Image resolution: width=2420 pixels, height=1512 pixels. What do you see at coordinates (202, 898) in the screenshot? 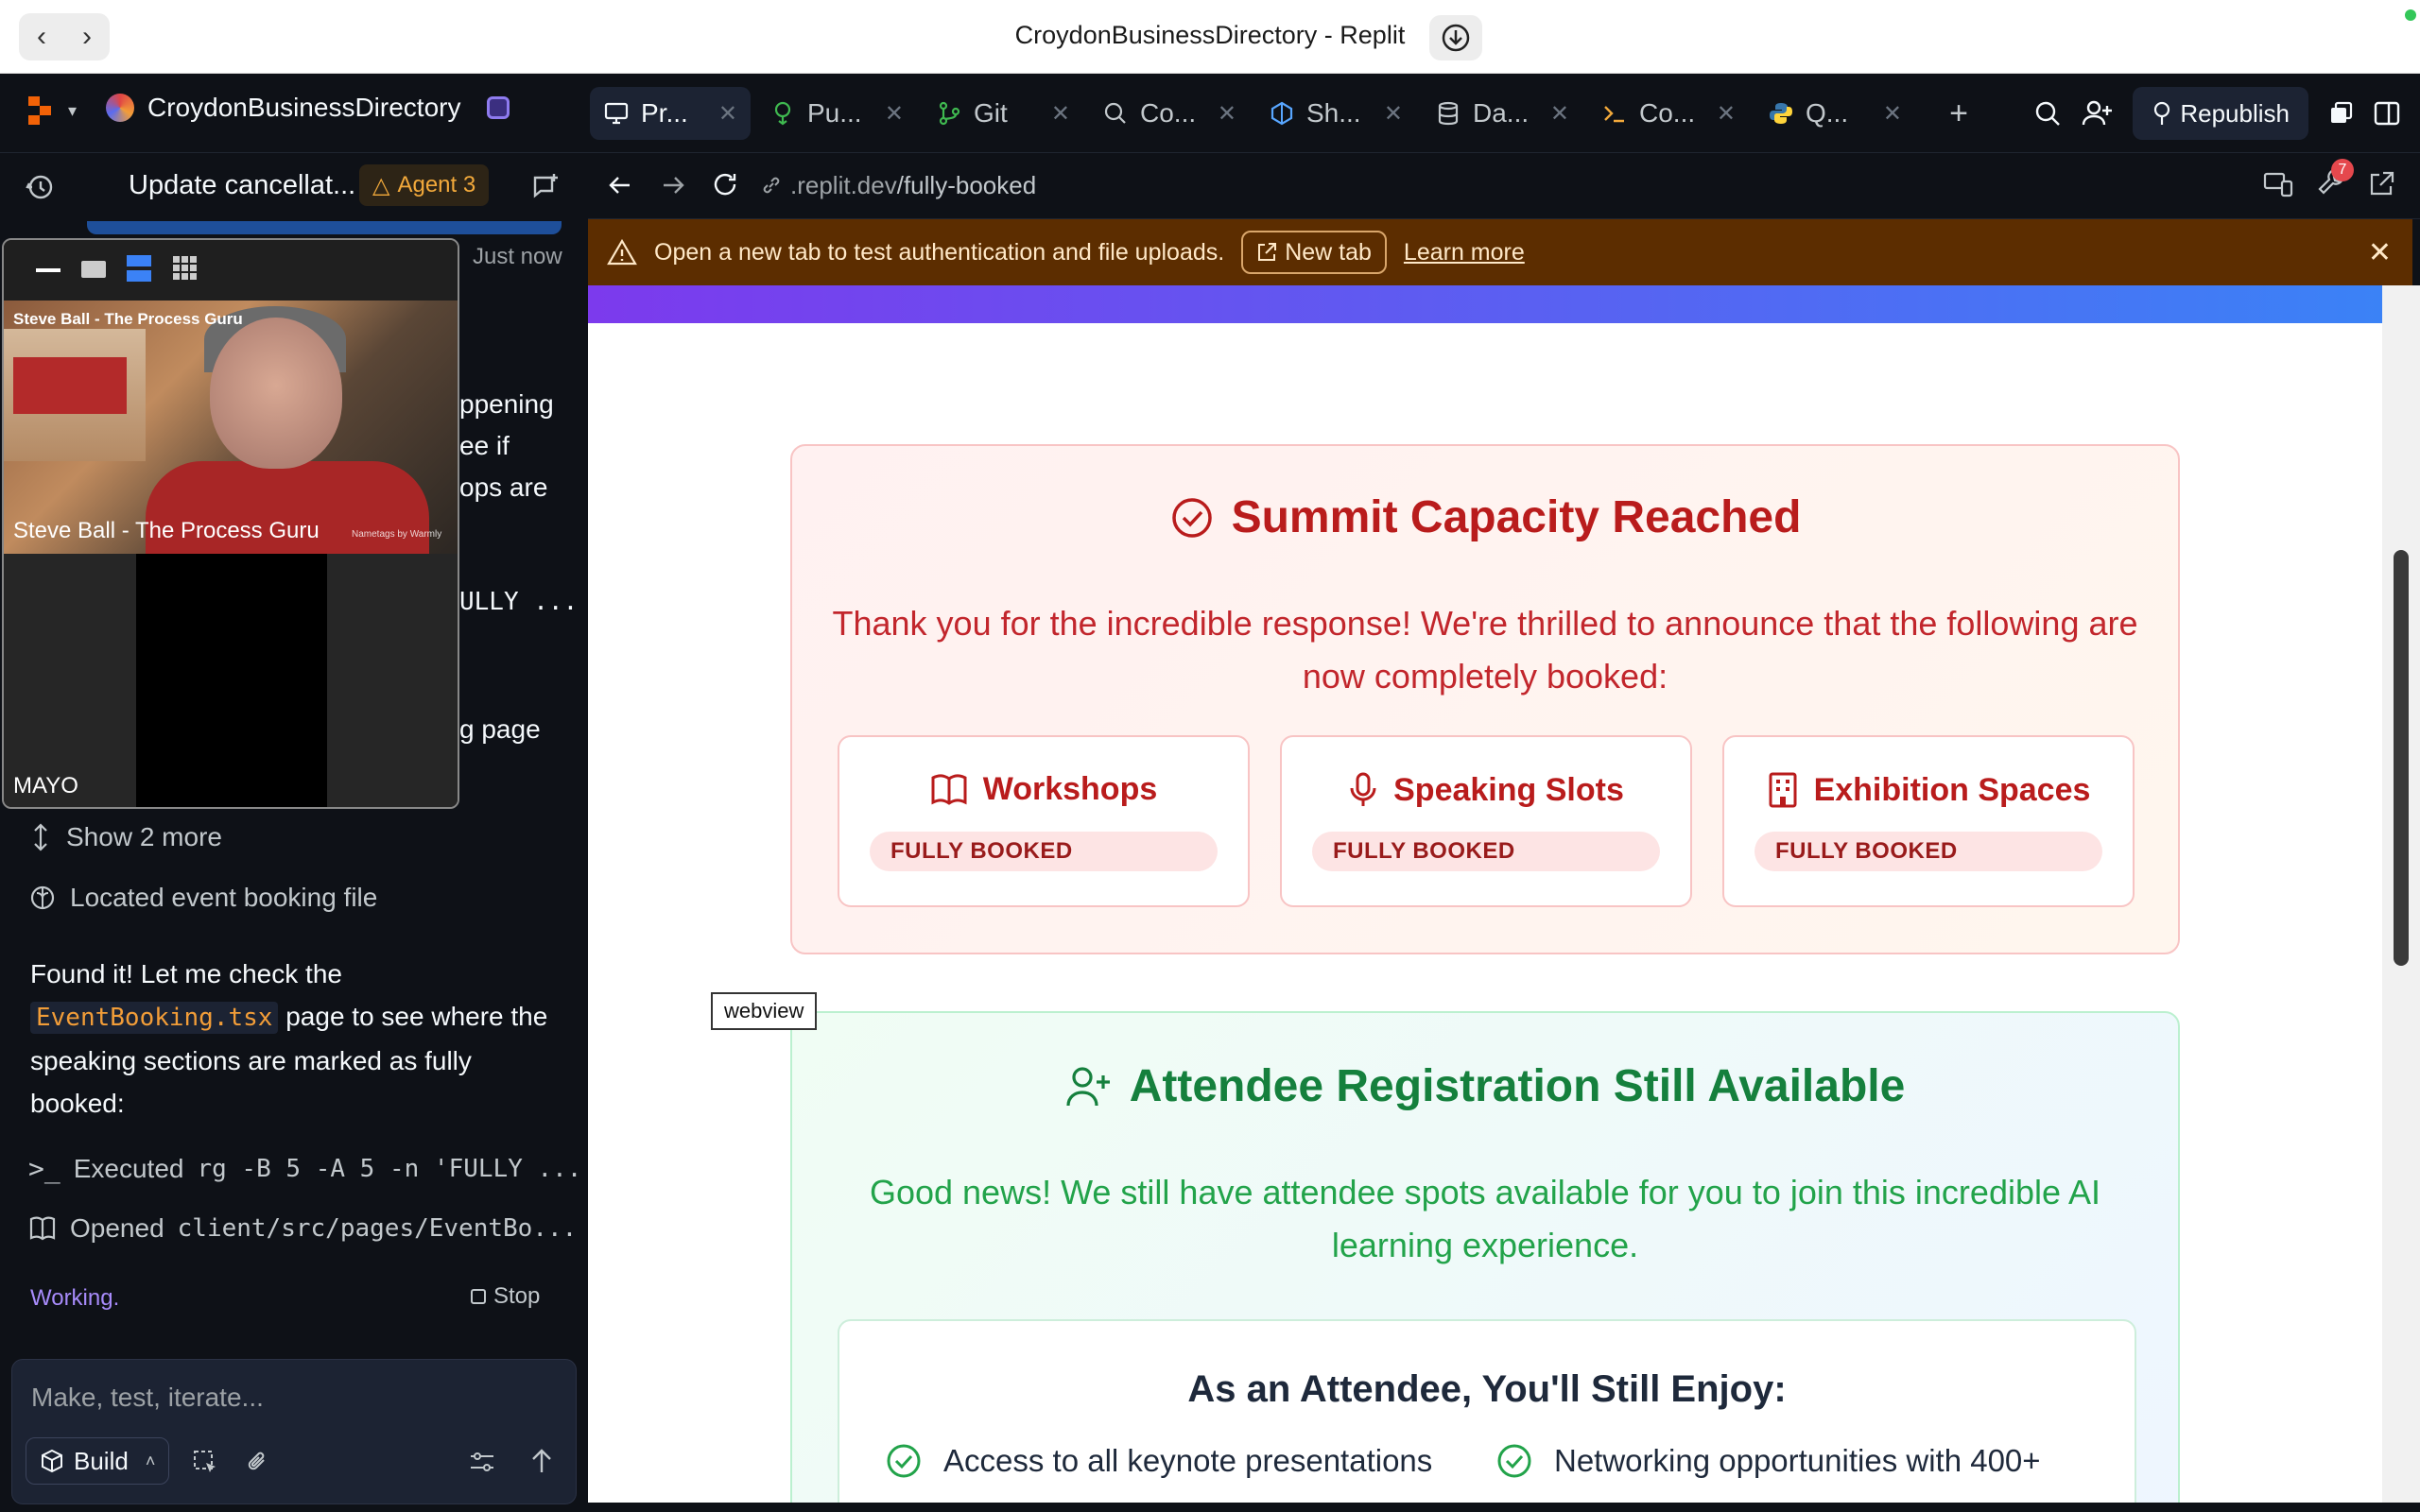
I see `action-located-file: Located event booking file` at bounding box center [202, 898].